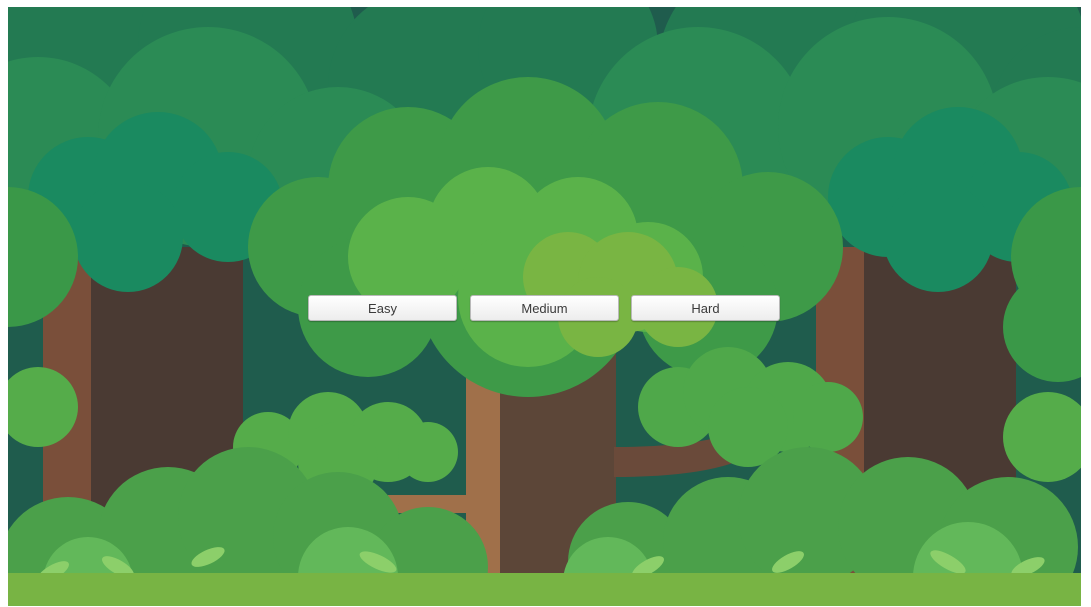  What do you see at coordinates (382, 308) in the screenshot?
I see `easy-button: Easy` at bounding box center [382, 308].